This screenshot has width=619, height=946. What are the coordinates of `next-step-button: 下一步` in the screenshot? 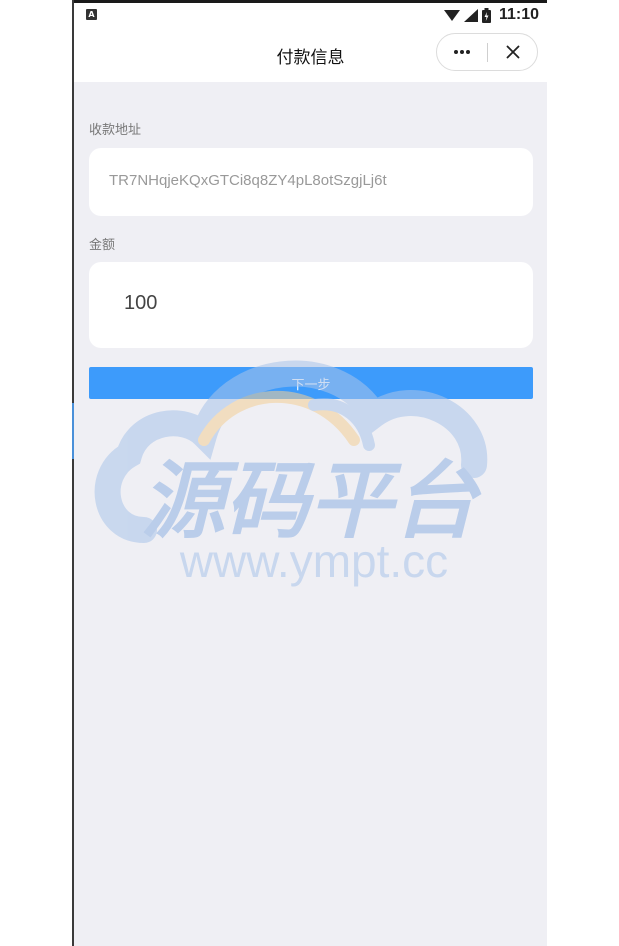 It's located at (311, 383).